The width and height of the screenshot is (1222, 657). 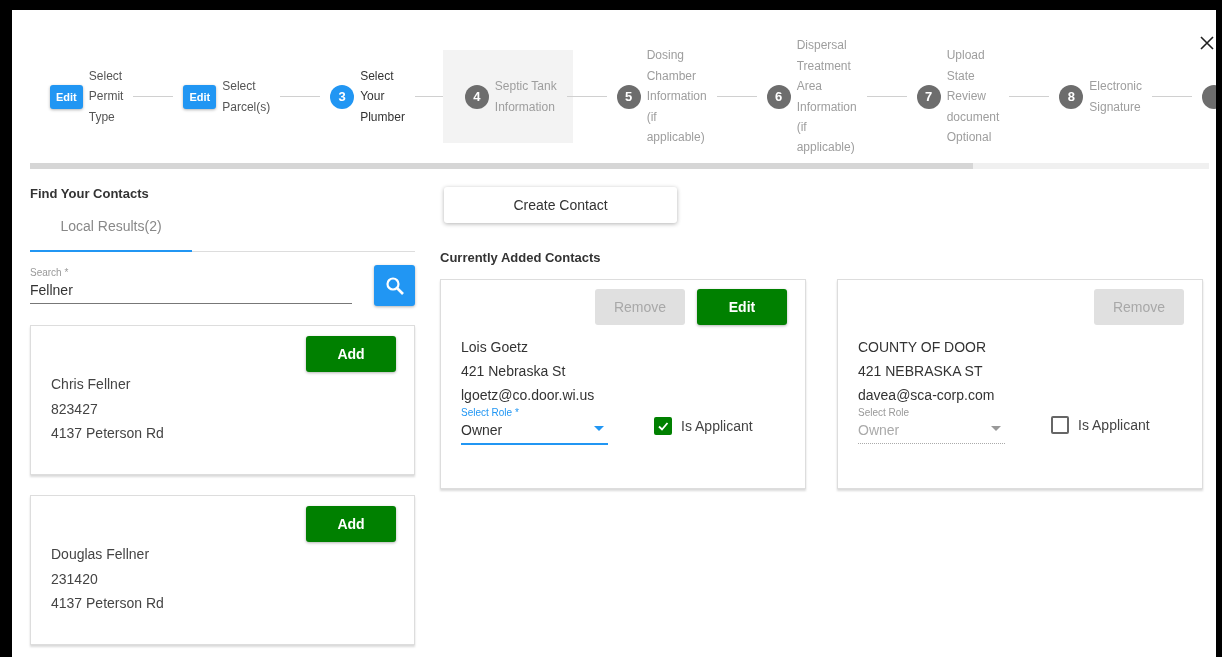 What do you see at coordinates (921, 371) in the screenshot?
I see `contact-address: 421 NEBRASKA ST` at bounding box center [921, 371].